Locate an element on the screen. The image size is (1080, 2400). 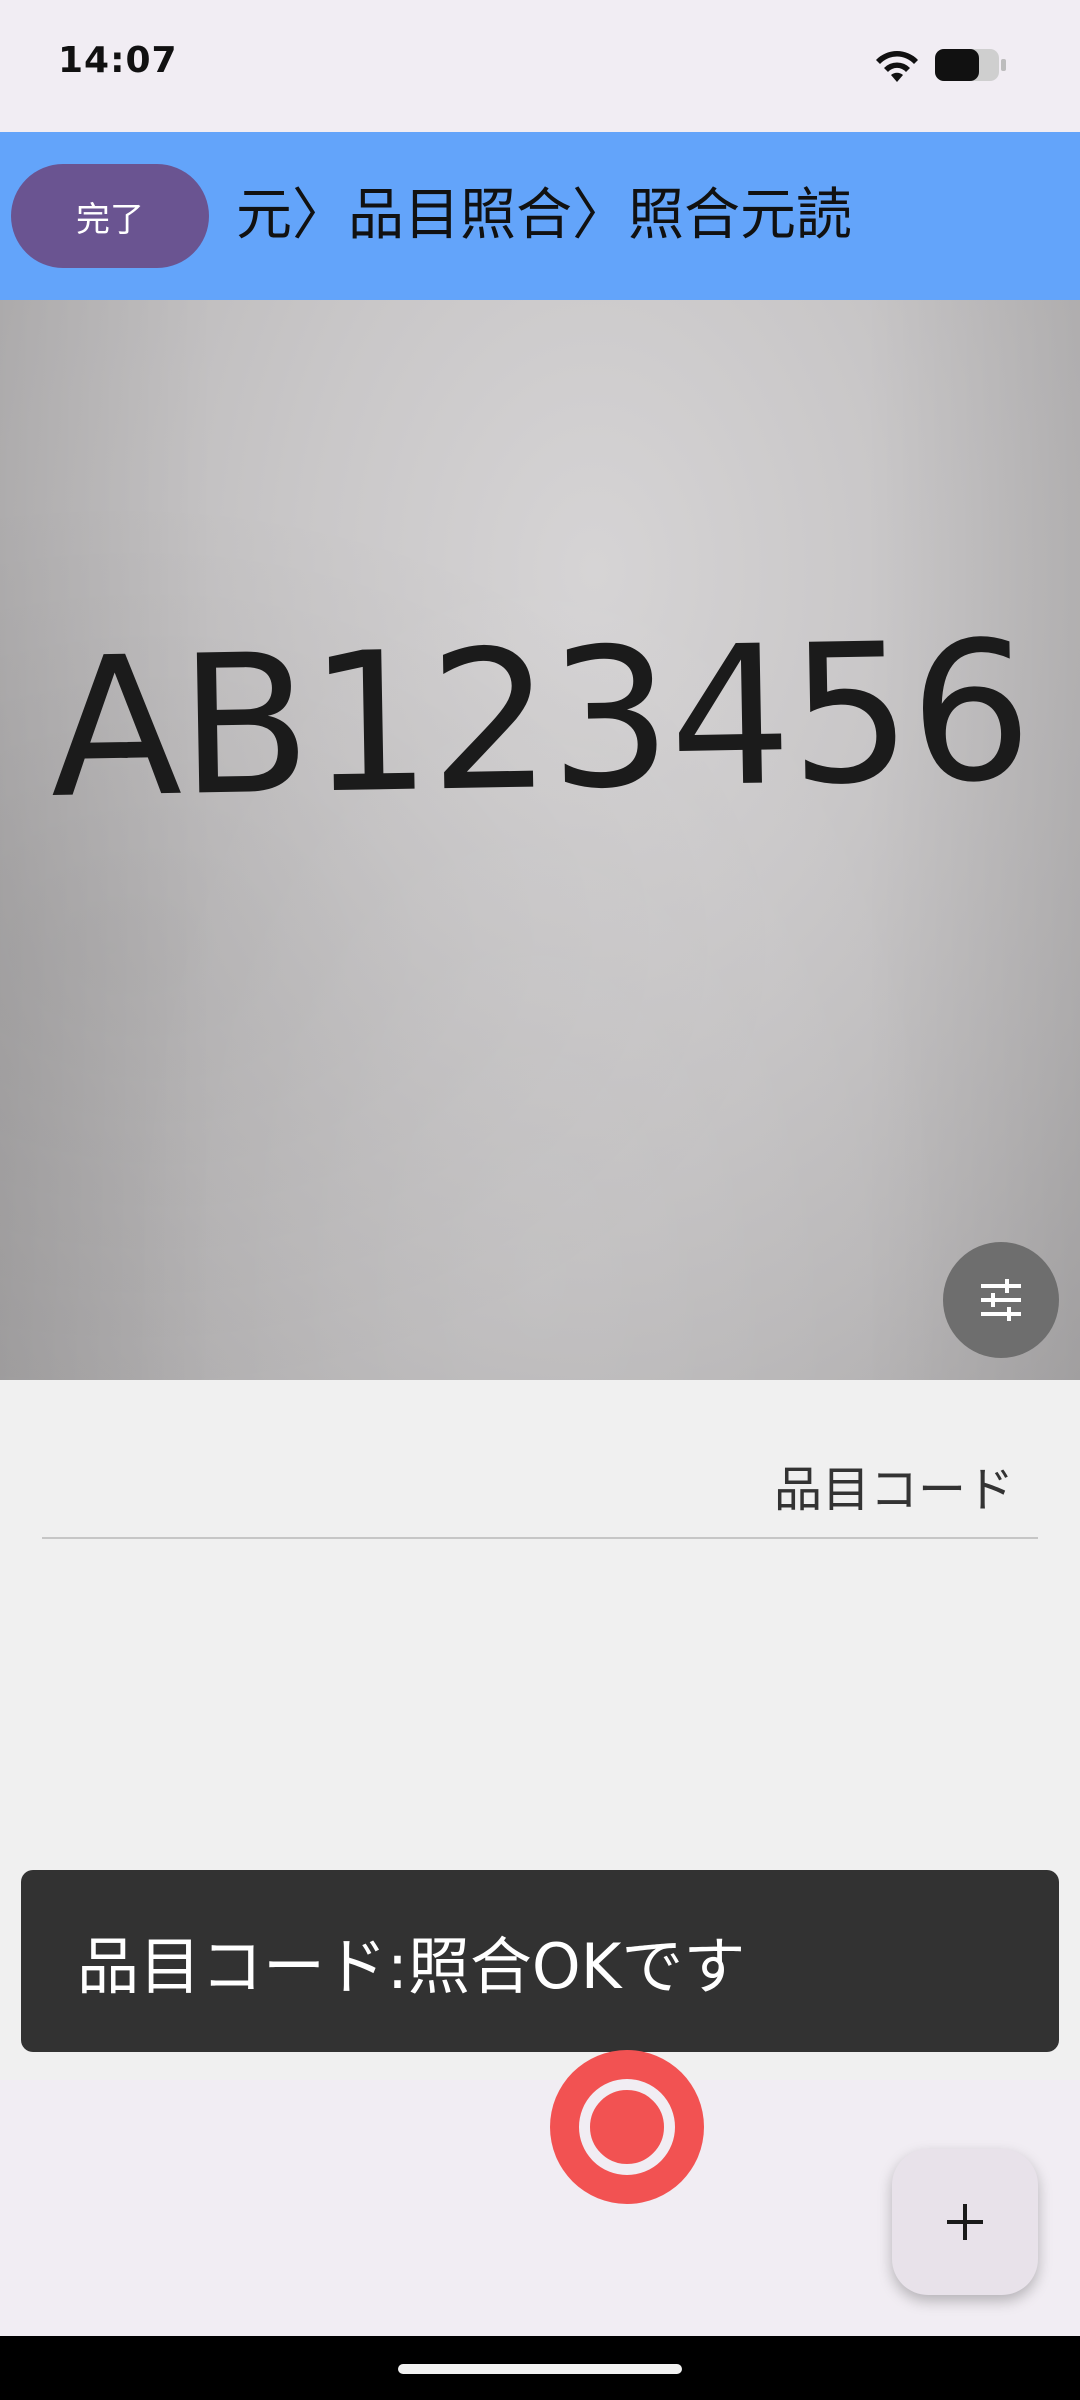
camera-settings-button is located at coordinates (1001, 1300).